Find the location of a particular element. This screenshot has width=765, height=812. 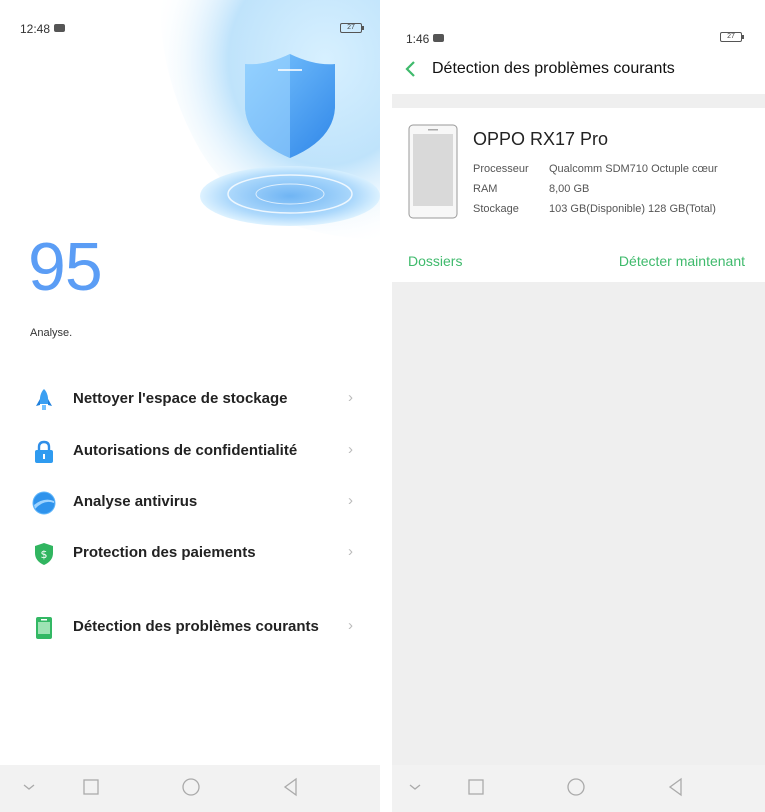

spec-processor: Processeur Qualcomm SDM710 Octuple cœur is located at coordinates (595, 169).